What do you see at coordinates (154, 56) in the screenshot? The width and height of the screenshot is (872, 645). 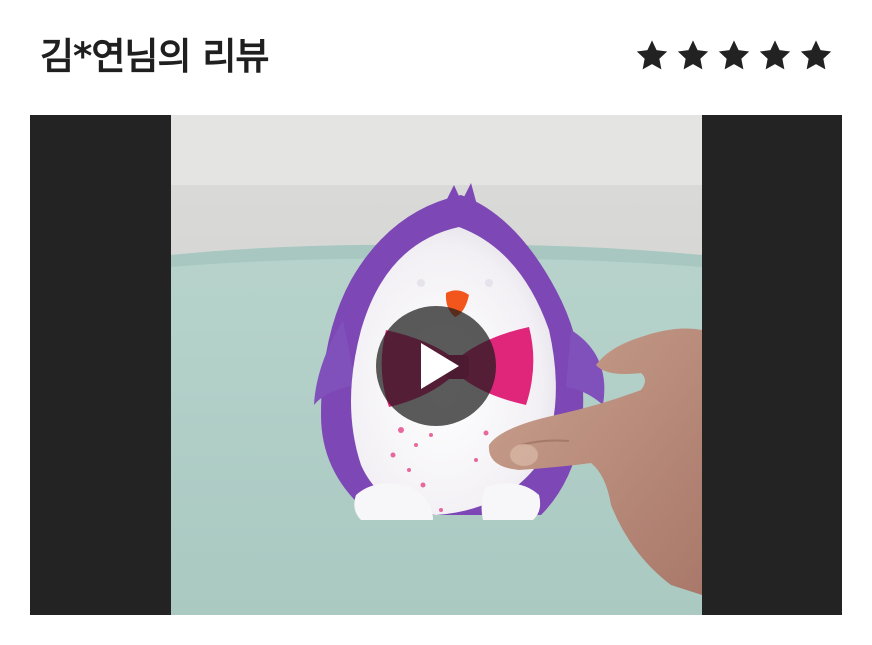 I see `review-title: 김*연님의 리뷰` at bounding box center [154, 56].